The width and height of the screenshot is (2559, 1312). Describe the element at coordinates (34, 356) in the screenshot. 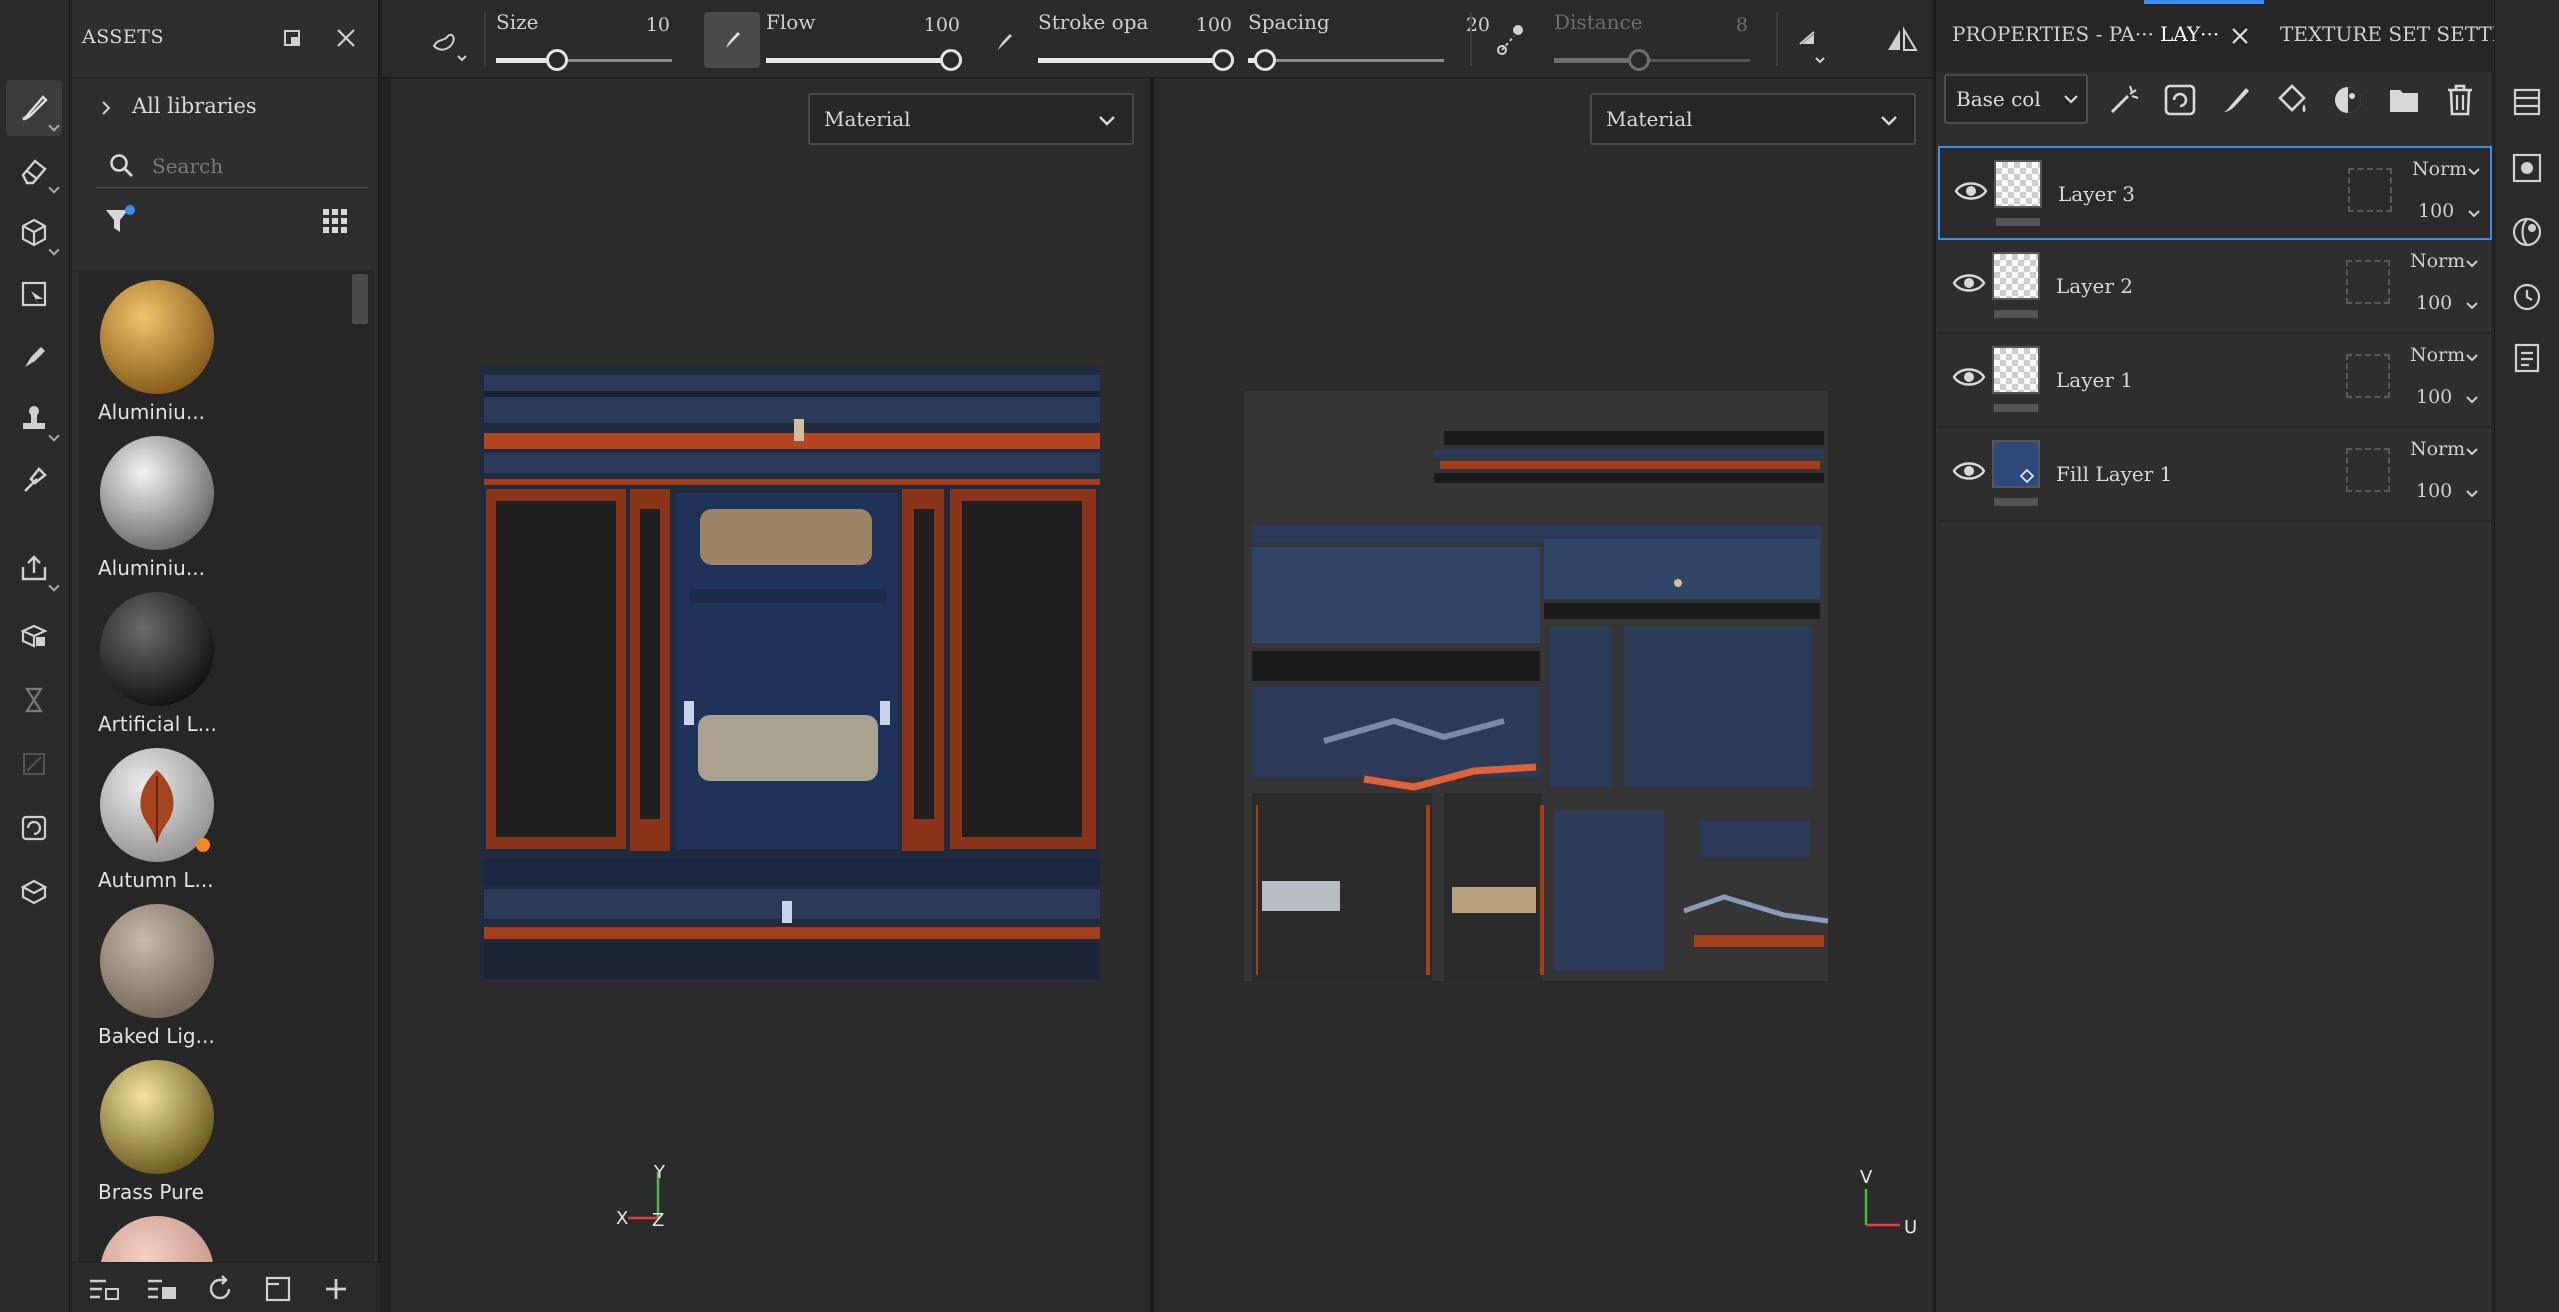

I see `smudge-tool-button` at that location.